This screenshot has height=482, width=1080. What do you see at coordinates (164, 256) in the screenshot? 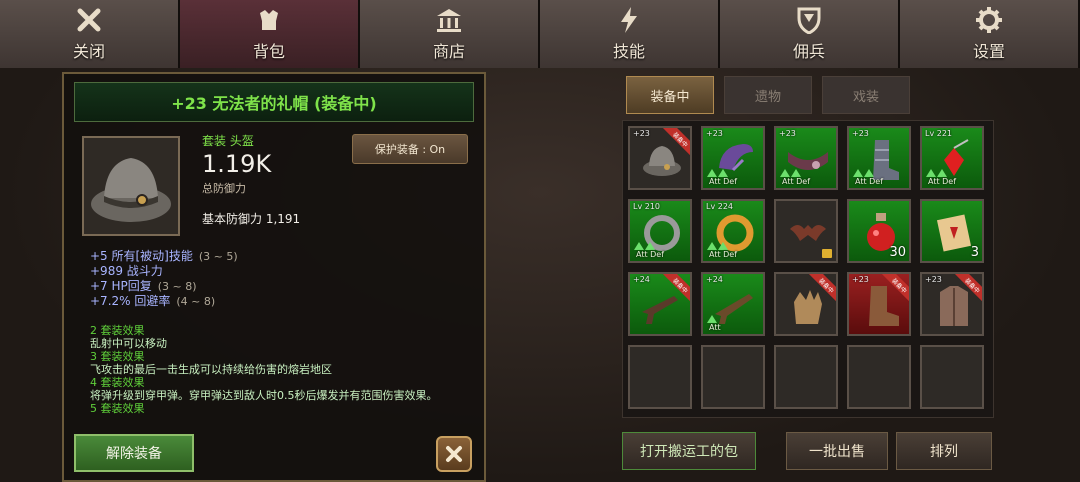
I see `stat-line: +5 所有[被动]技能 (3 ~ 5)` at bounding box center [164, 256].